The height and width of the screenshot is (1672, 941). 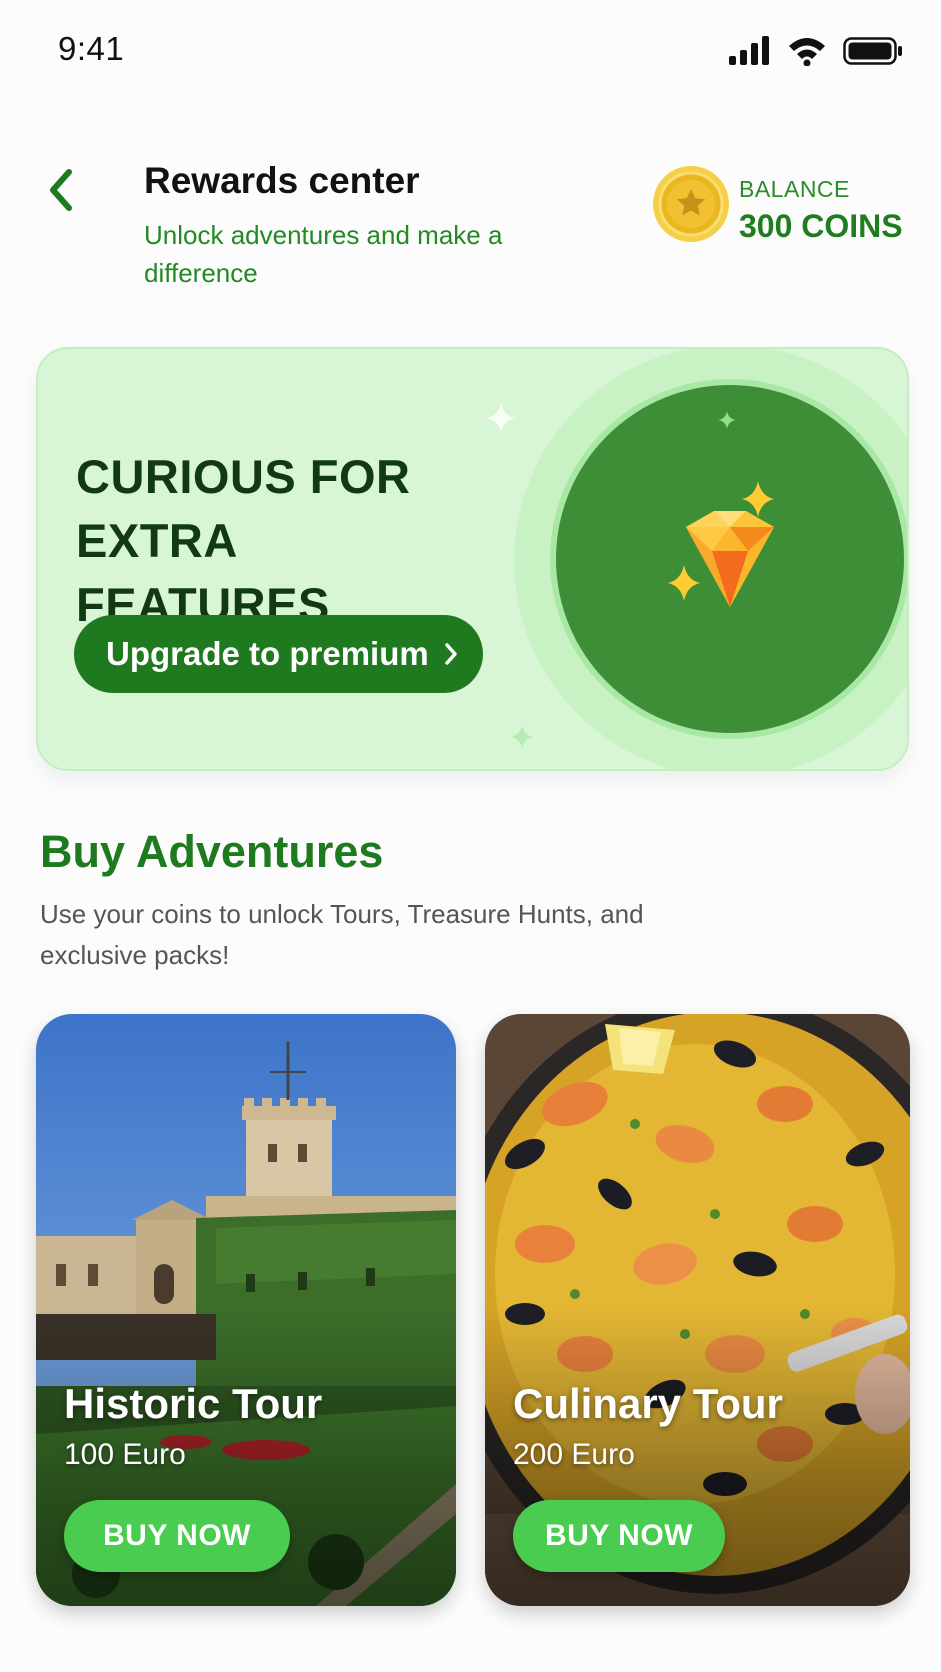 What do you see at coordinates (193, 1403) in the screenshot?
I see `card-title: Historic Tour` at bounding box center [193, 1403].